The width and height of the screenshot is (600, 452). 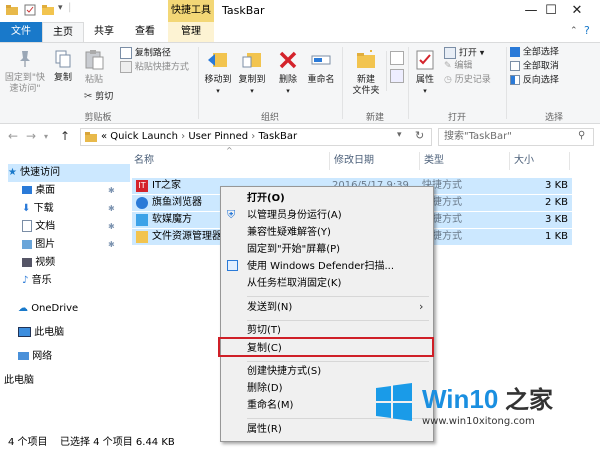 I want to click on copy-path-button: 复制路径, so click(x=145, y=53).